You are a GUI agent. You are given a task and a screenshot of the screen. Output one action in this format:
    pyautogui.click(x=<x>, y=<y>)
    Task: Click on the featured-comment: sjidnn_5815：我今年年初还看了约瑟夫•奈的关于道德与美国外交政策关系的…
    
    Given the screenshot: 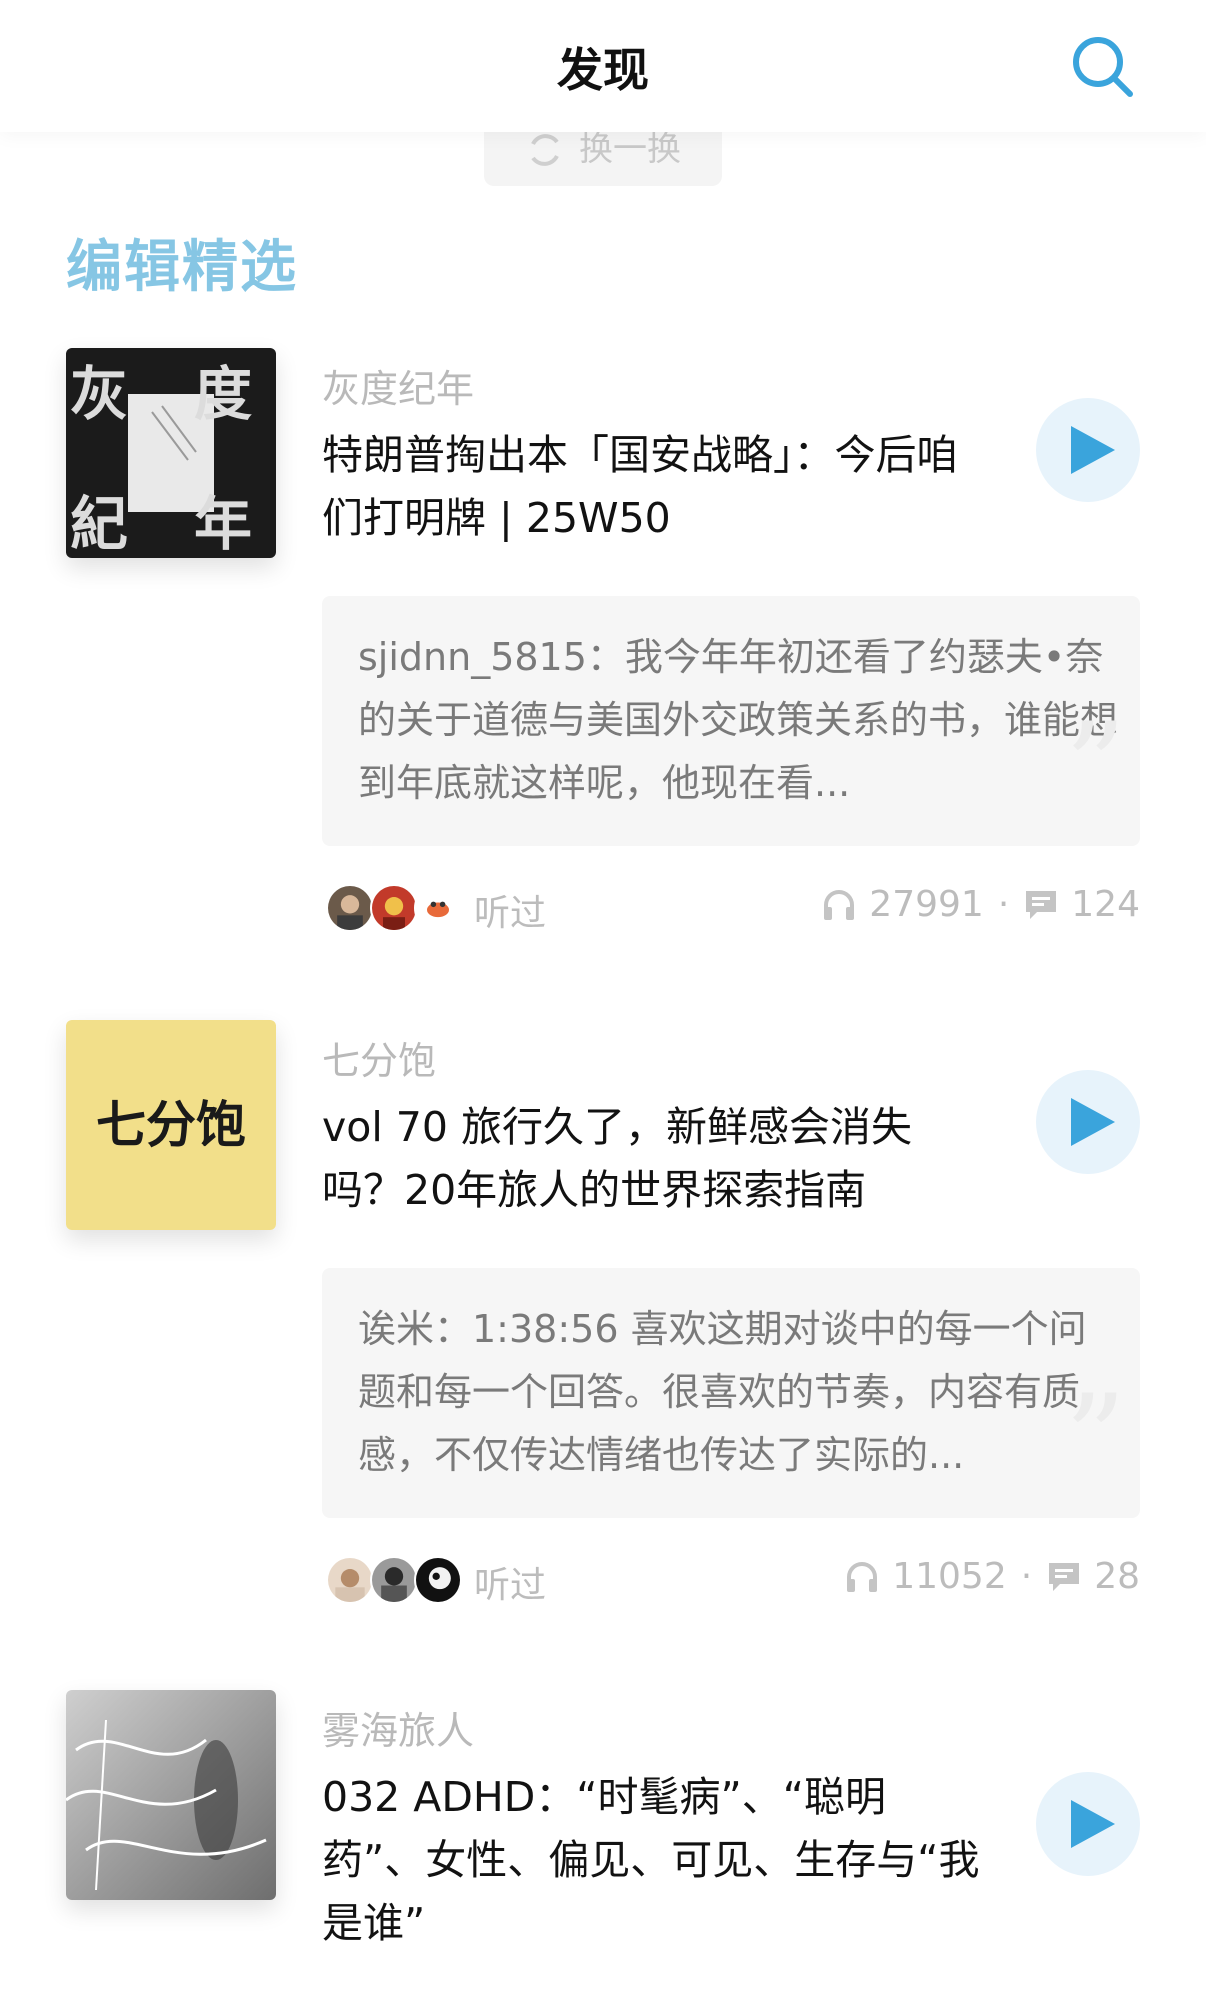 What is the action you would take?
    pyautogui.click(x=731, y=721)
    